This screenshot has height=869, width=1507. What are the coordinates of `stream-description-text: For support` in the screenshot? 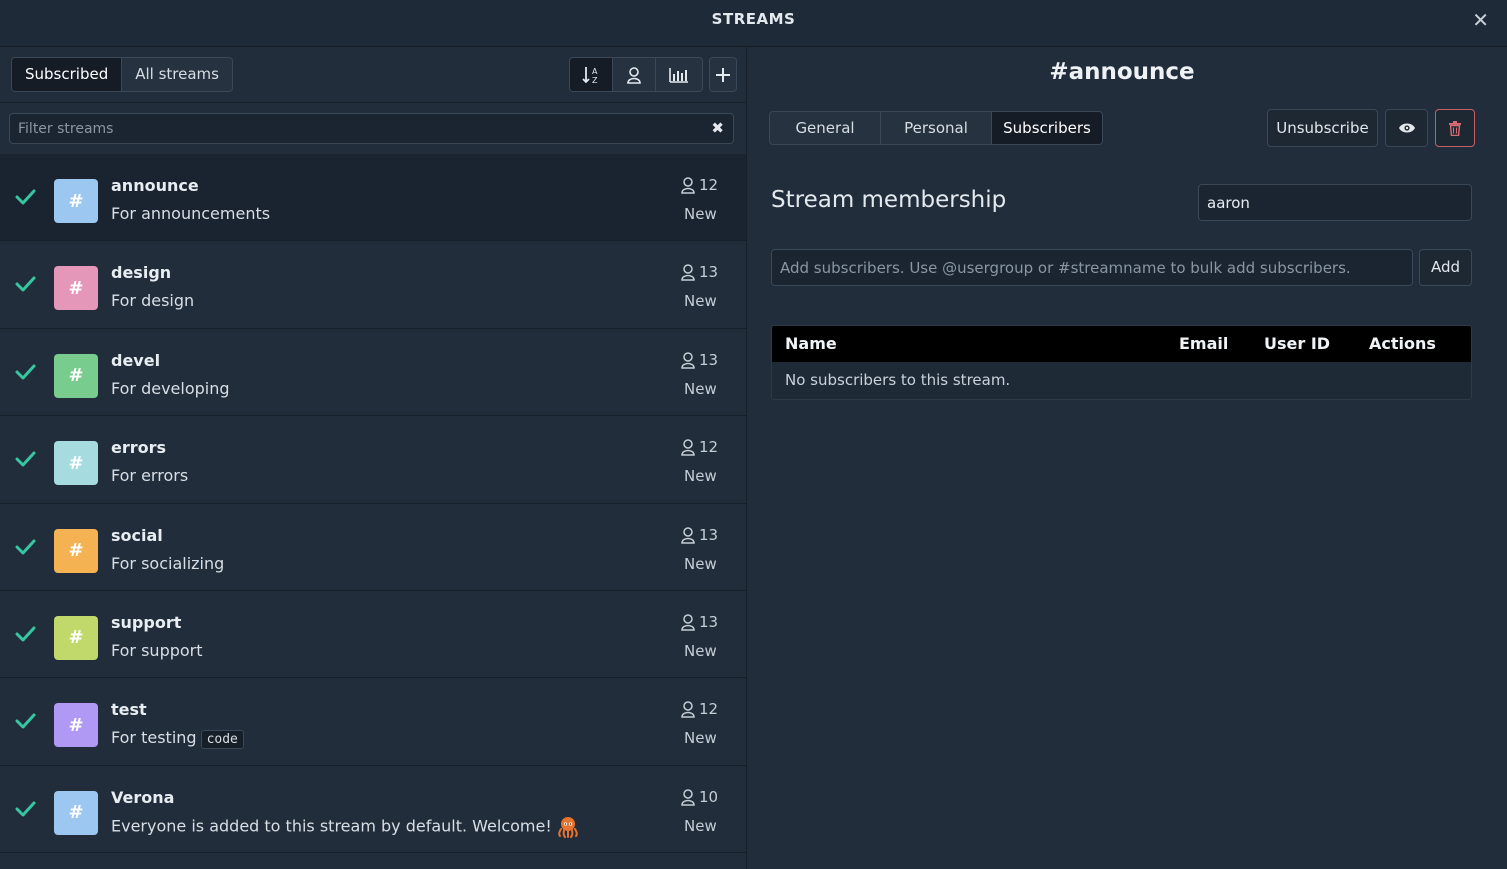 It's located at (157, 650).